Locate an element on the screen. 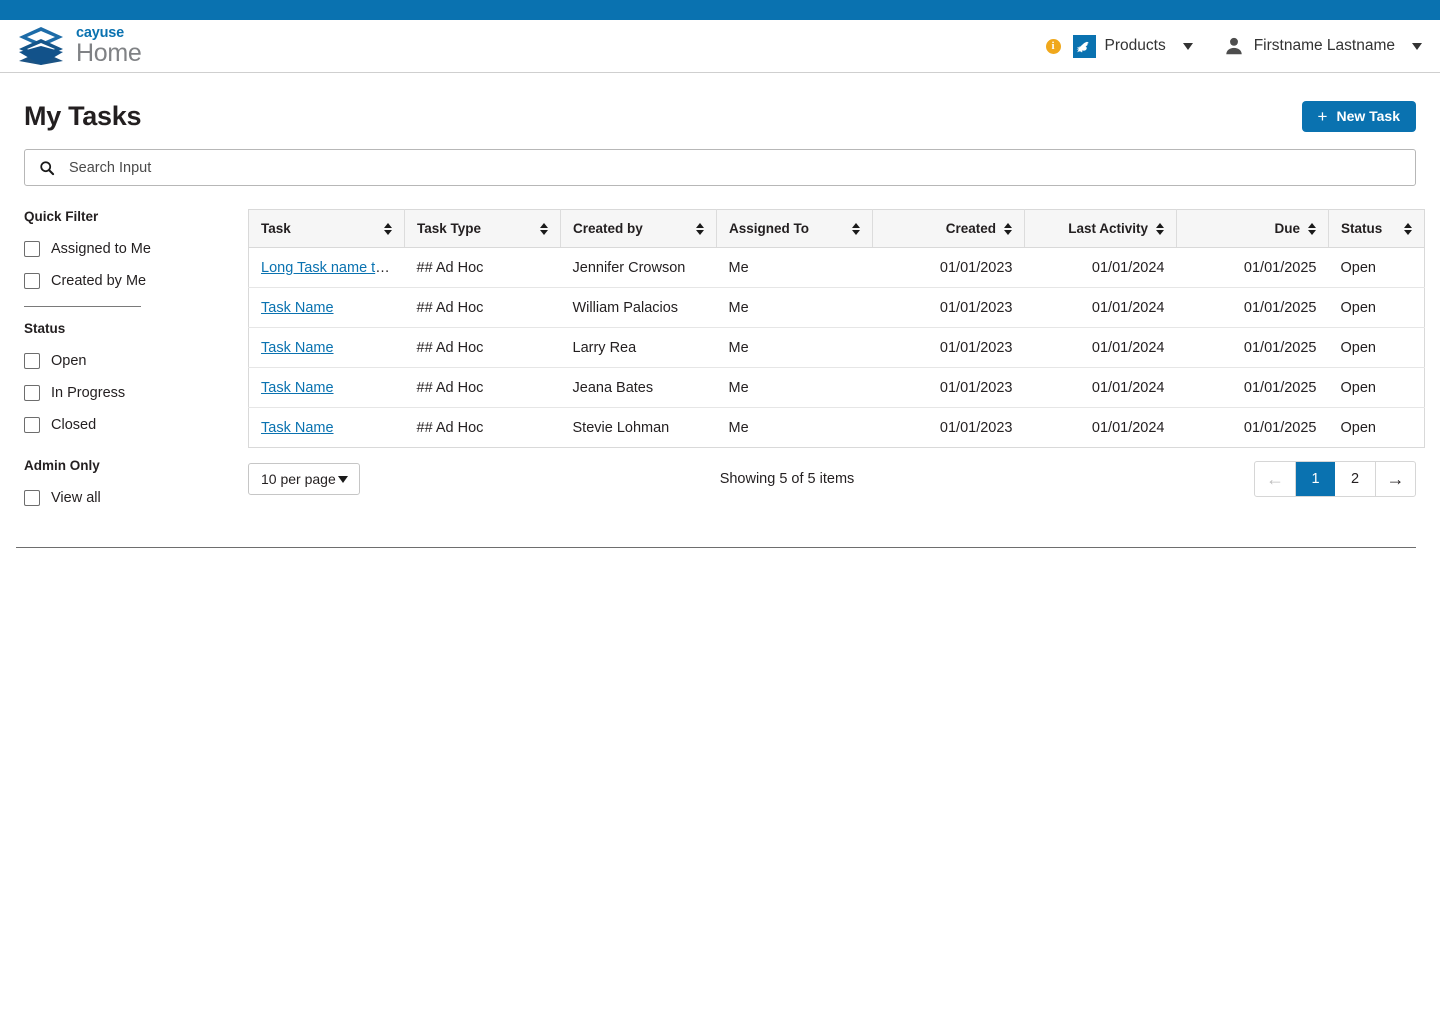  column-label: Created by is located at coordinates (608, 228).